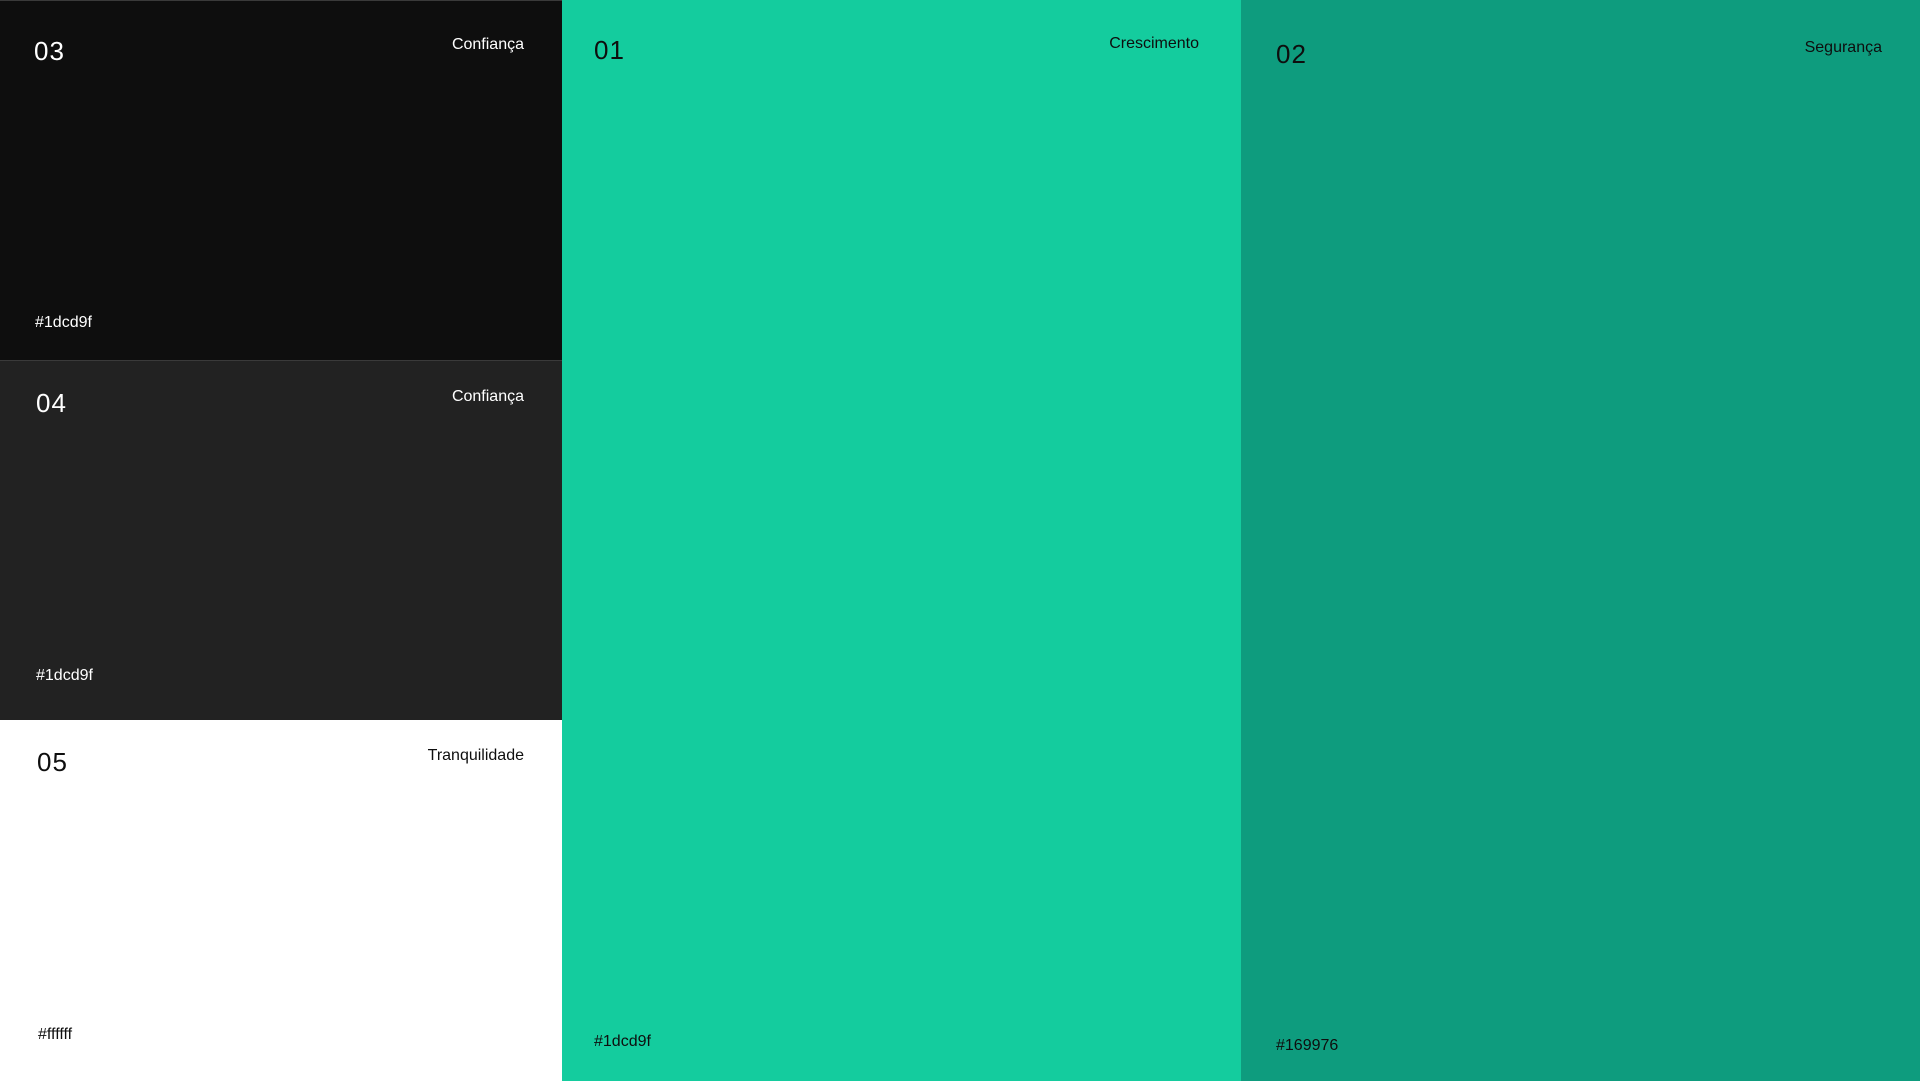 Image resolution: width=1920 pixels, height=1081 pixels. Describe the element at coordinates (52, 762) in the screenshot. I see `swatch-number: 05` at that location.